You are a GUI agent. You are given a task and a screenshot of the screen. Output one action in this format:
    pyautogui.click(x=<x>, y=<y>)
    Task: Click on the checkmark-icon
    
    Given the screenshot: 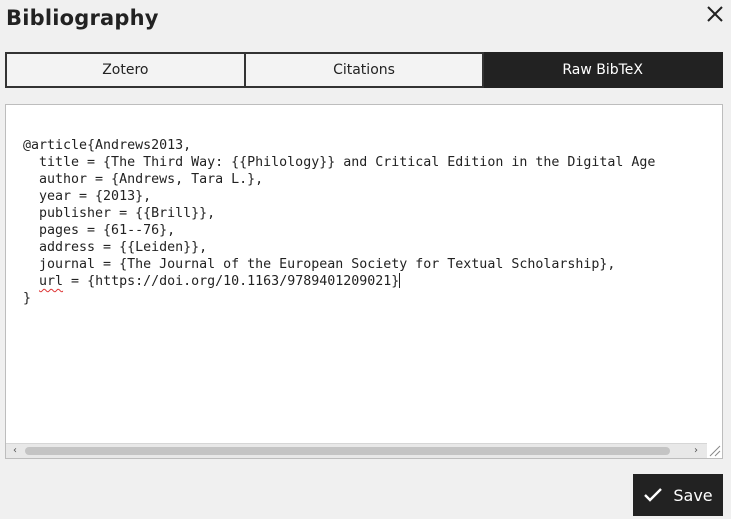 What is the action you would take?
    pyautogui.click(x=653, y=495)
    